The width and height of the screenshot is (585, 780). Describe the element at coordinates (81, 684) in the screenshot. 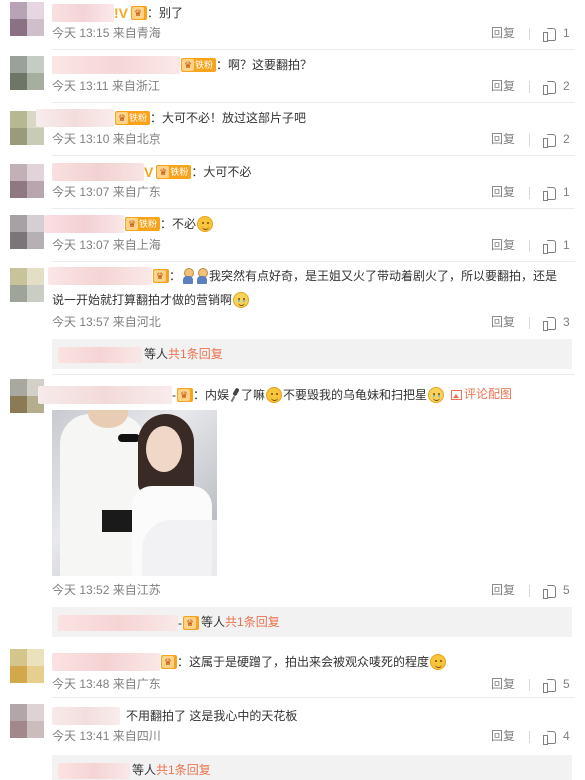

I see `comment-time: 今天 13:48` at that location.